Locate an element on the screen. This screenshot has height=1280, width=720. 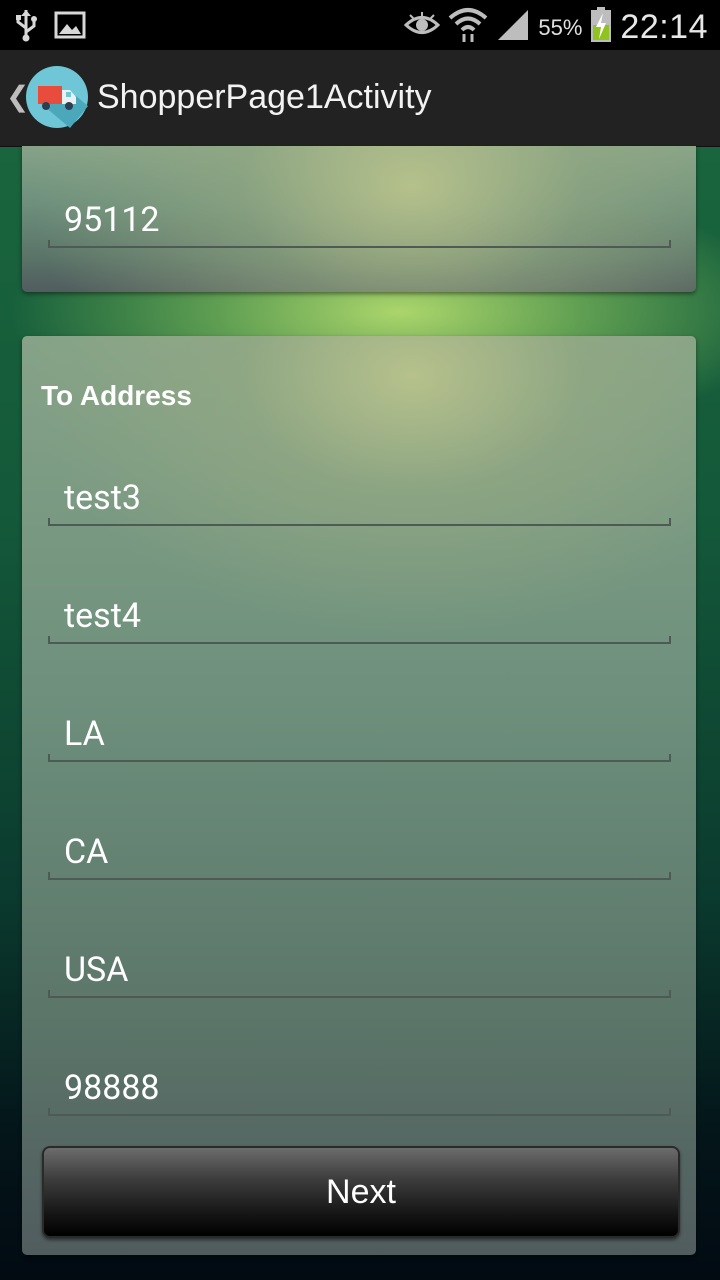
next-button: Next is located at coordinates (361, 1192).